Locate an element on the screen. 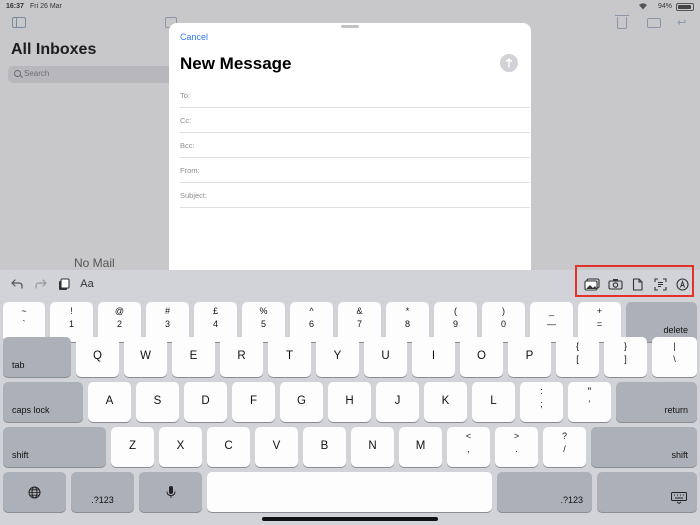 The width and height of the screenshot is (700, 525). reply-icon: ↩ is located at coordinates (683, 23).